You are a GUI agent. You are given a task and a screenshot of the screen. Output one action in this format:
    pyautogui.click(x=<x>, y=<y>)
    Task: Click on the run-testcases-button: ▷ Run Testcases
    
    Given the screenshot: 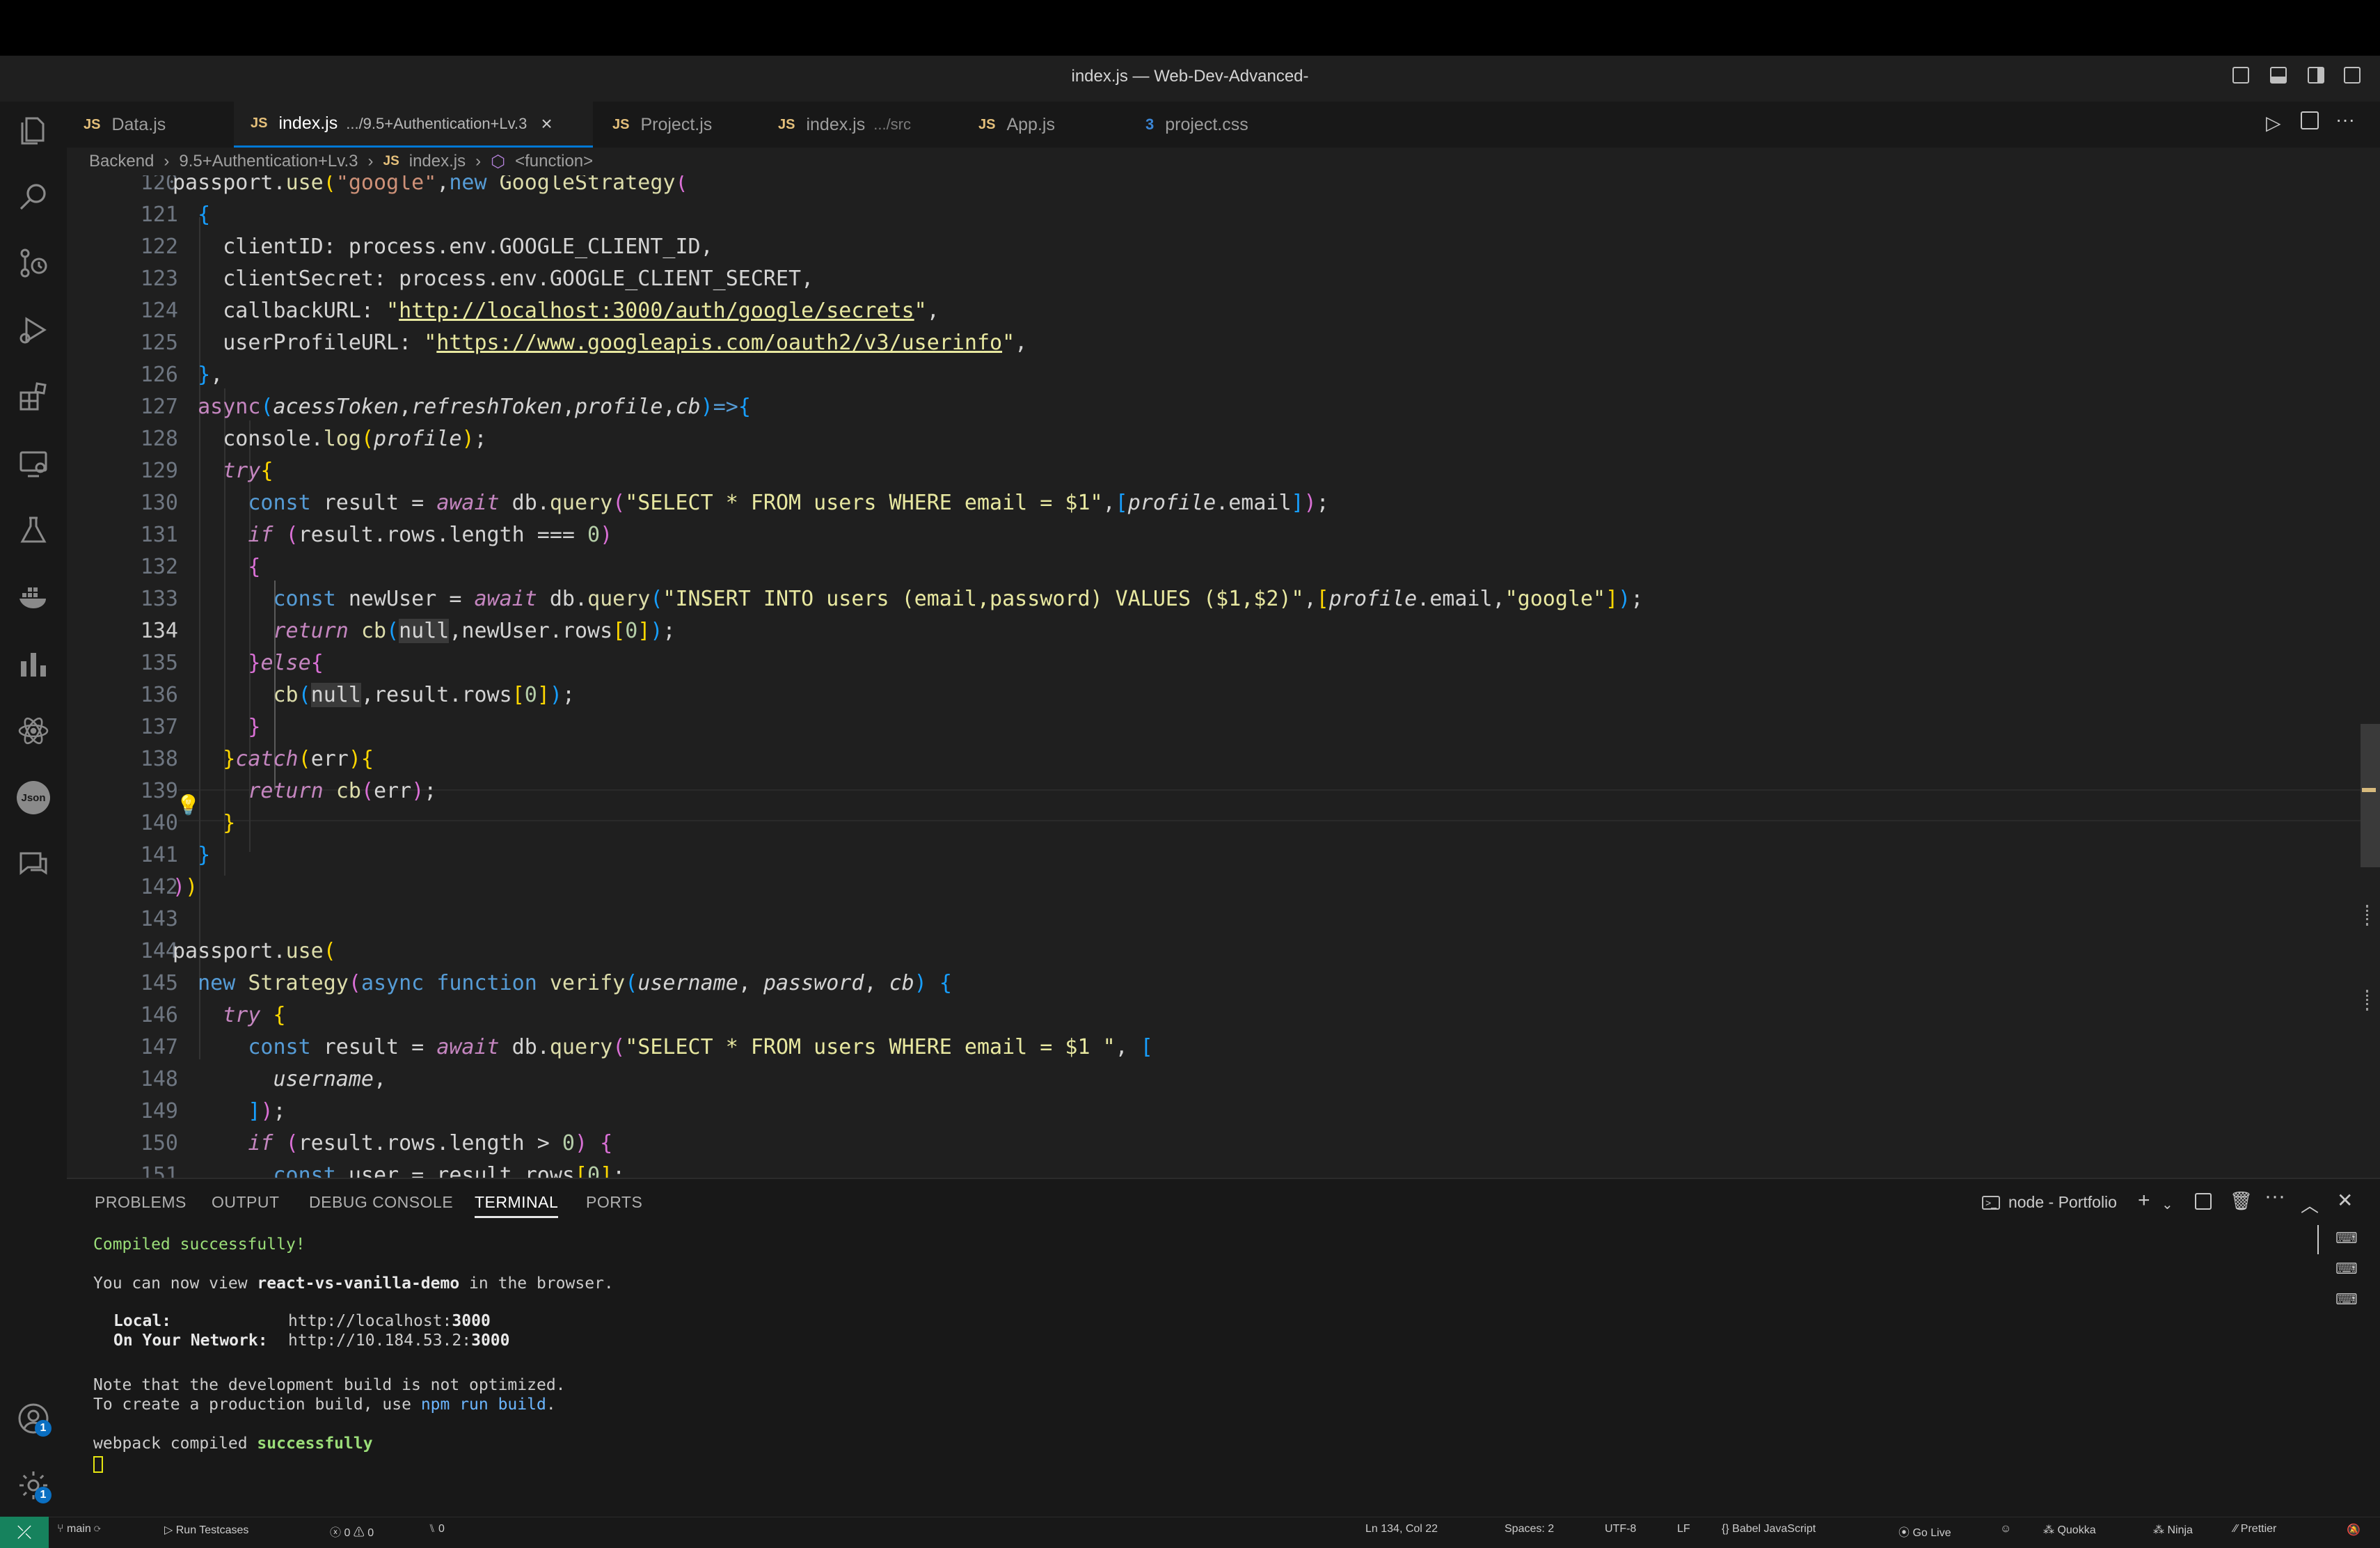 What is the action you would take?
    pyautogui.click(x=206, y=1530)
    